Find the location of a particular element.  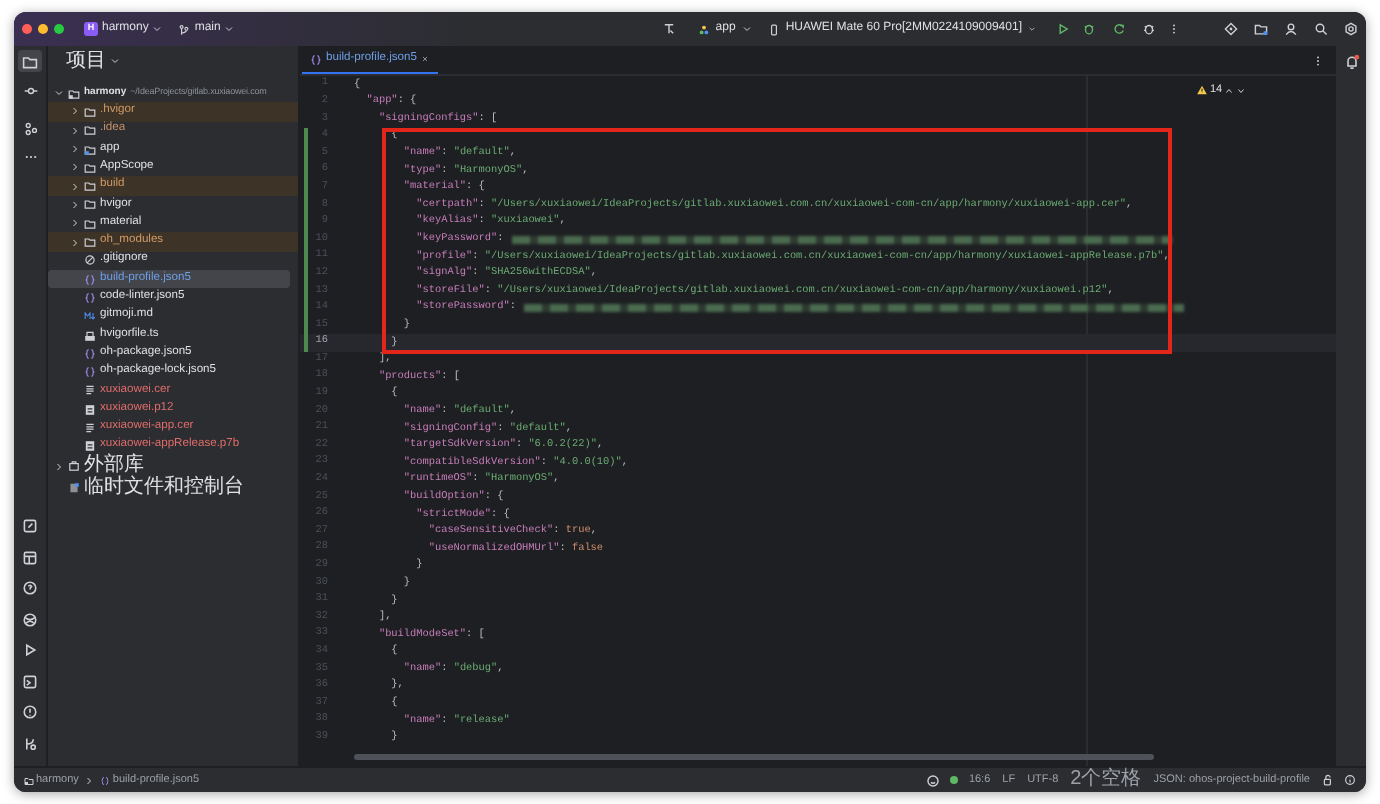

shapes-icon is located at coordinates (703, 29).